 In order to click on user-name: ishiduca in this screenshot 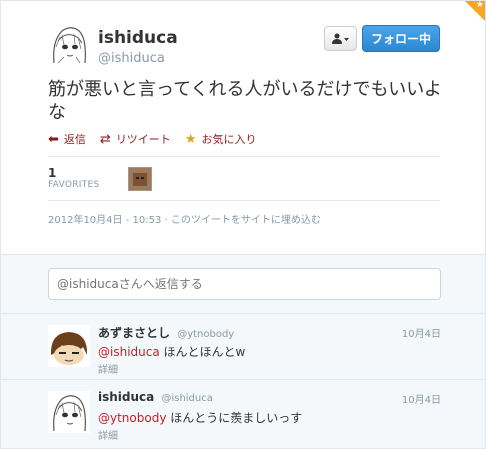, I will do `click(138, 38)`.